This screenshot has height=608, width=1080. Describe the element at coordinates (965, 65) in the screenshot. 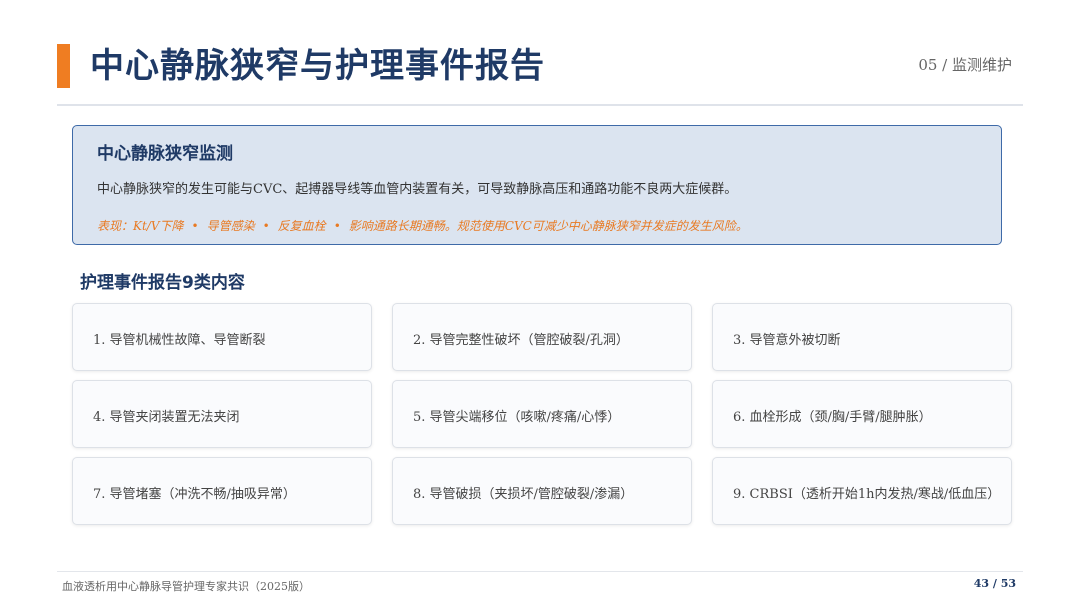

I see `section-label: 05 / 监测维护` at that location.